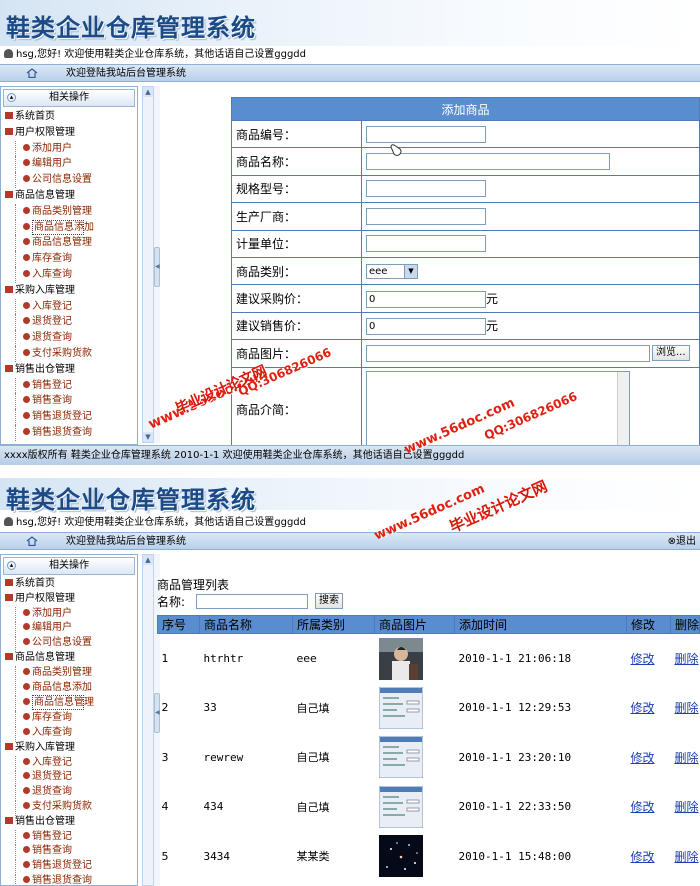  What do you see at coordinates (426, 326) in the screenshot?
I see `sale-price-input: 0` at bounding box center [426, 326].